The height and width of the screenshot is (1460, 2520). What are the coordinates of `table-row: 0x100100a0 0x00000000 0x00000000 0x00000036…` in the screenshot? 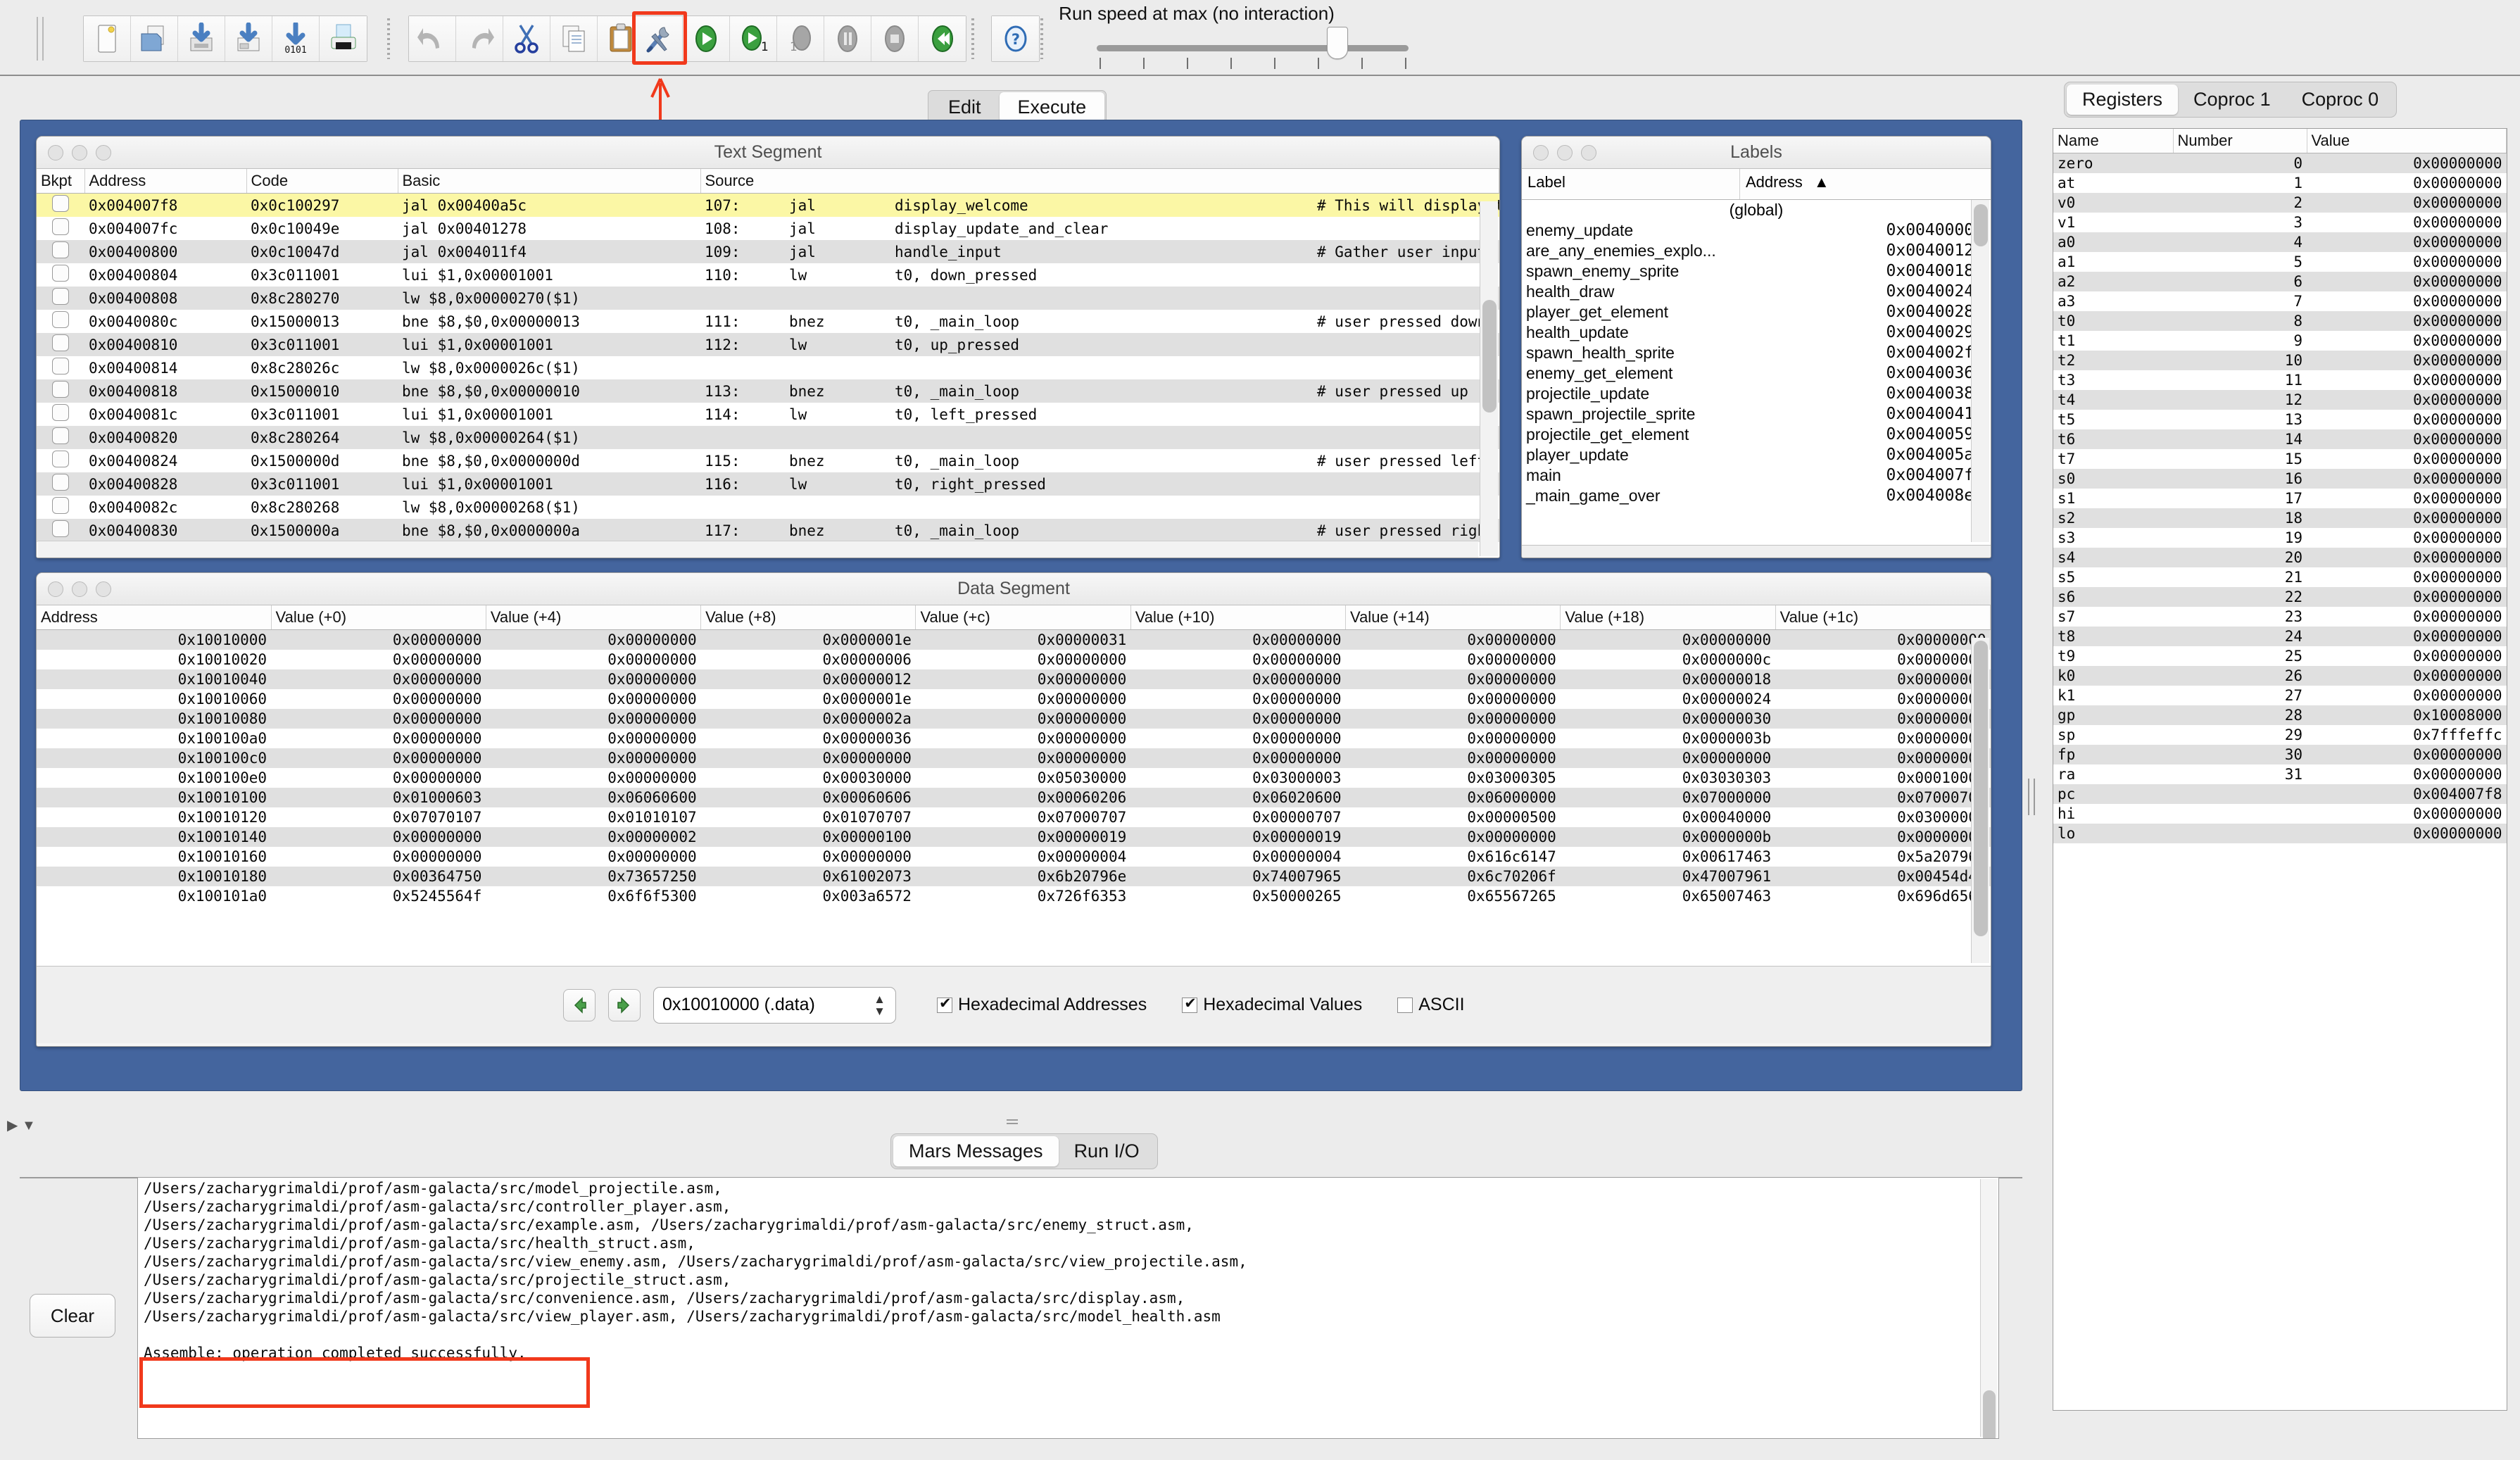 It's located at (1014, 738).